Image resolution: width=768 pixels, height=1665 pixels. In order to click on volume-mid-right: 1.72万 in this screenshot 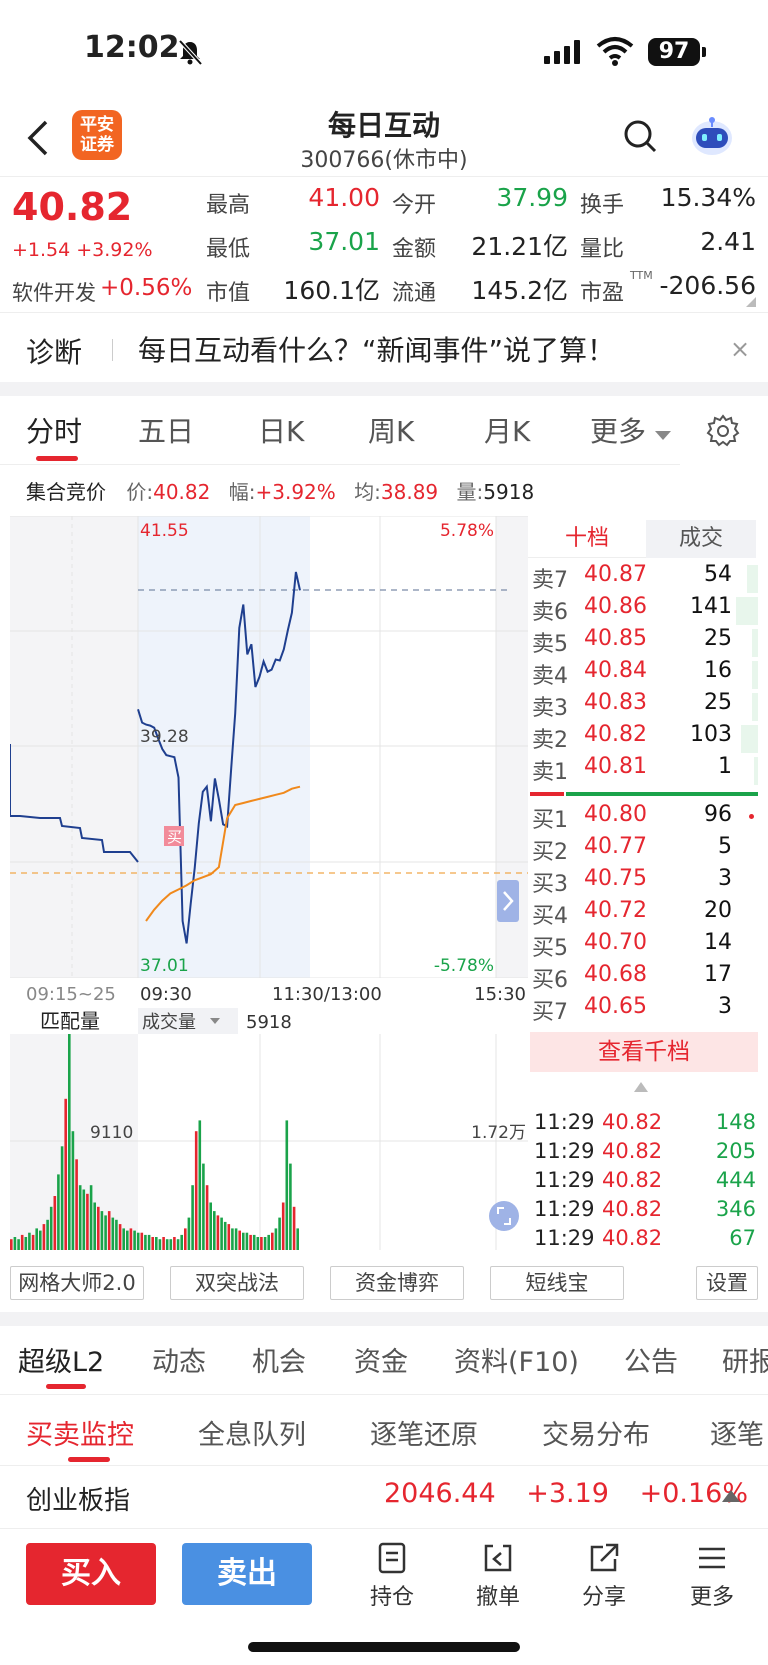, I will do `click(498, 1133)`.